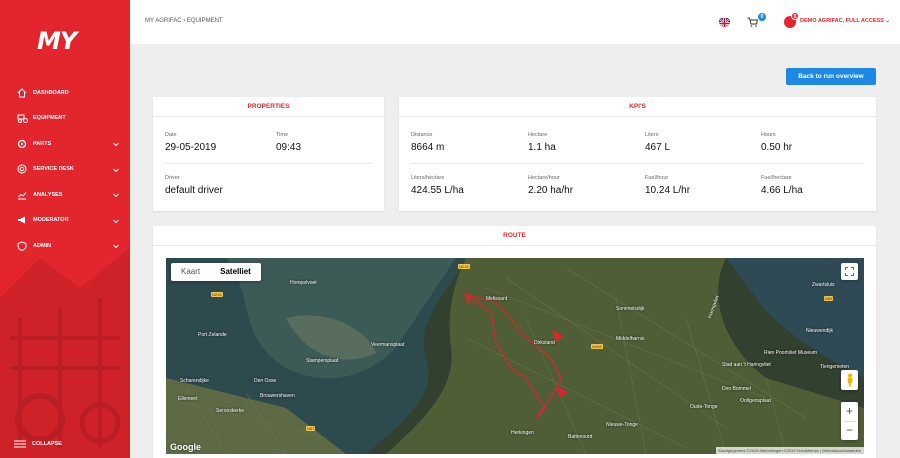  I want to click on driver-field: Driver default driver, so click(194, 185).